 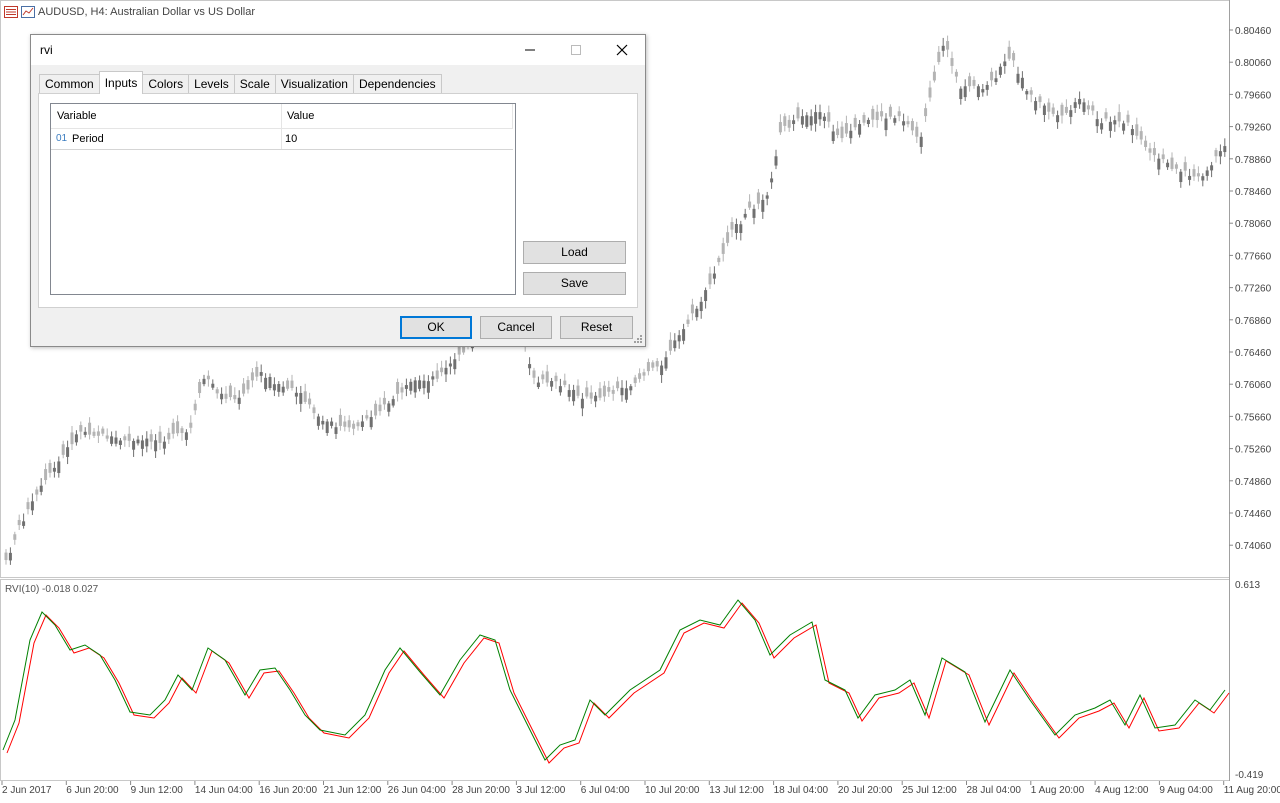 What do you see at coordinates (28, 12) in the screenshot?
I see `chart-window-icon` at bounding box center [28, 12].